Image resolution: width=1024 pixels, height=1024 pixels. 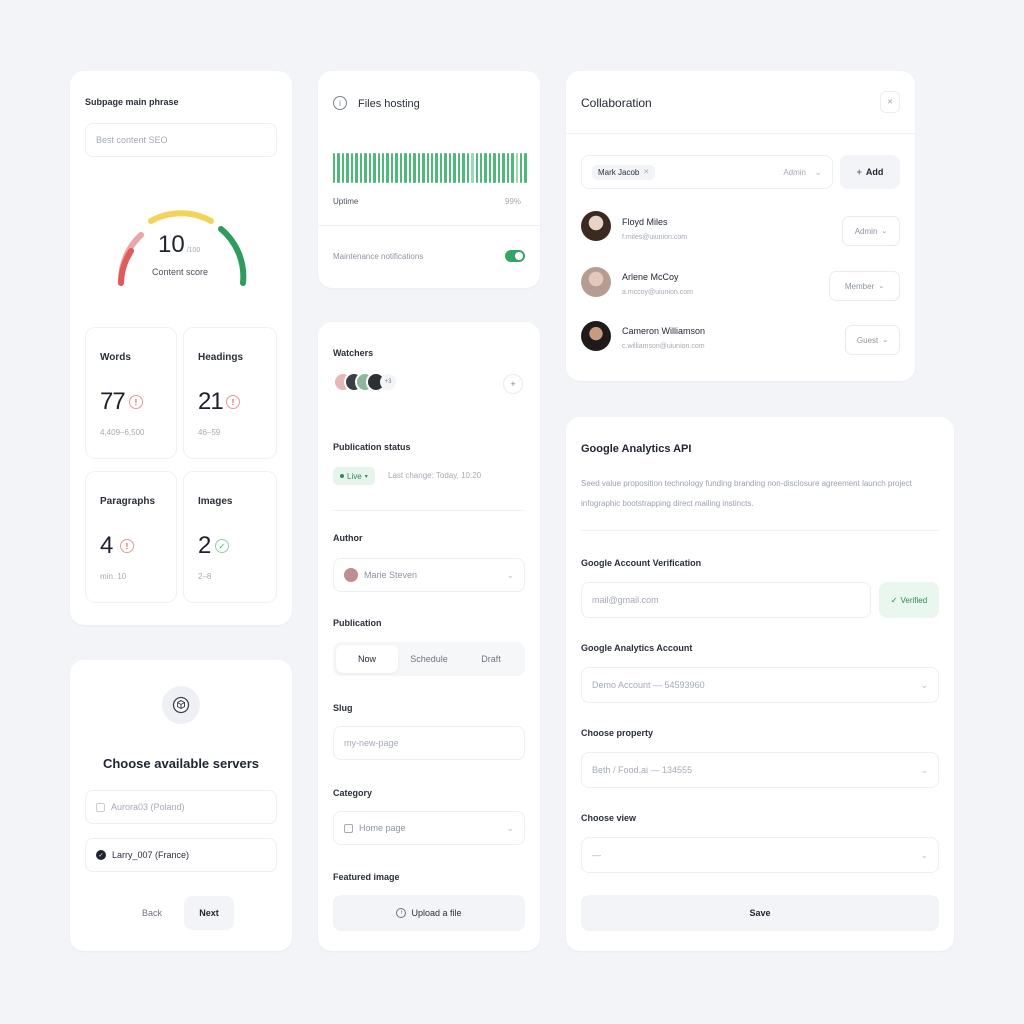 I want to click on upload-label: Upload a file, so click(x=436, y=913).